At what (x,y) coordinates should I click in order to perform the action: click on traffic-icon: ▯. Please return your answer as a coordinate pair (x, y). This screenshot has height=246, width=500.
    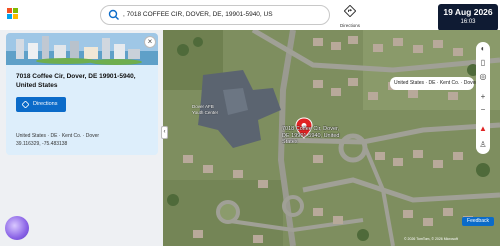
    Looking at the image, I should click on (483, 63).